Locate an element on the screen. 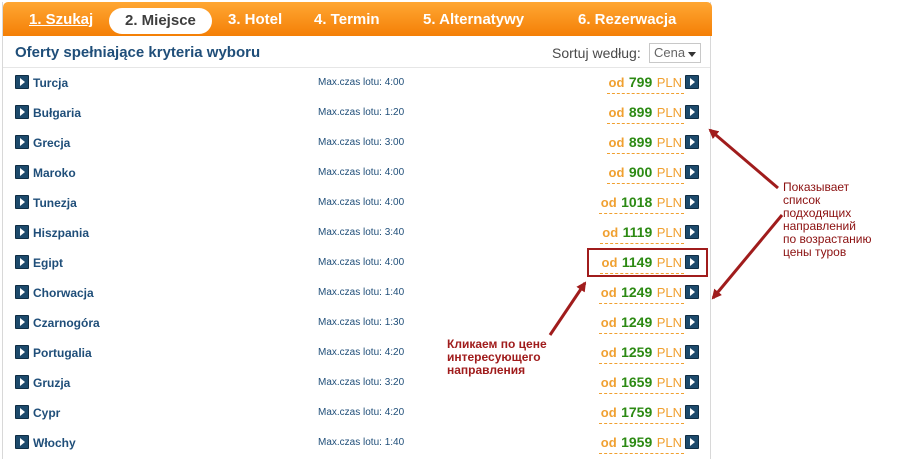 Image resolution: width=900 pixels, height=459 pixels. country-name: Hiszpania is located at coordinates (61, 233).